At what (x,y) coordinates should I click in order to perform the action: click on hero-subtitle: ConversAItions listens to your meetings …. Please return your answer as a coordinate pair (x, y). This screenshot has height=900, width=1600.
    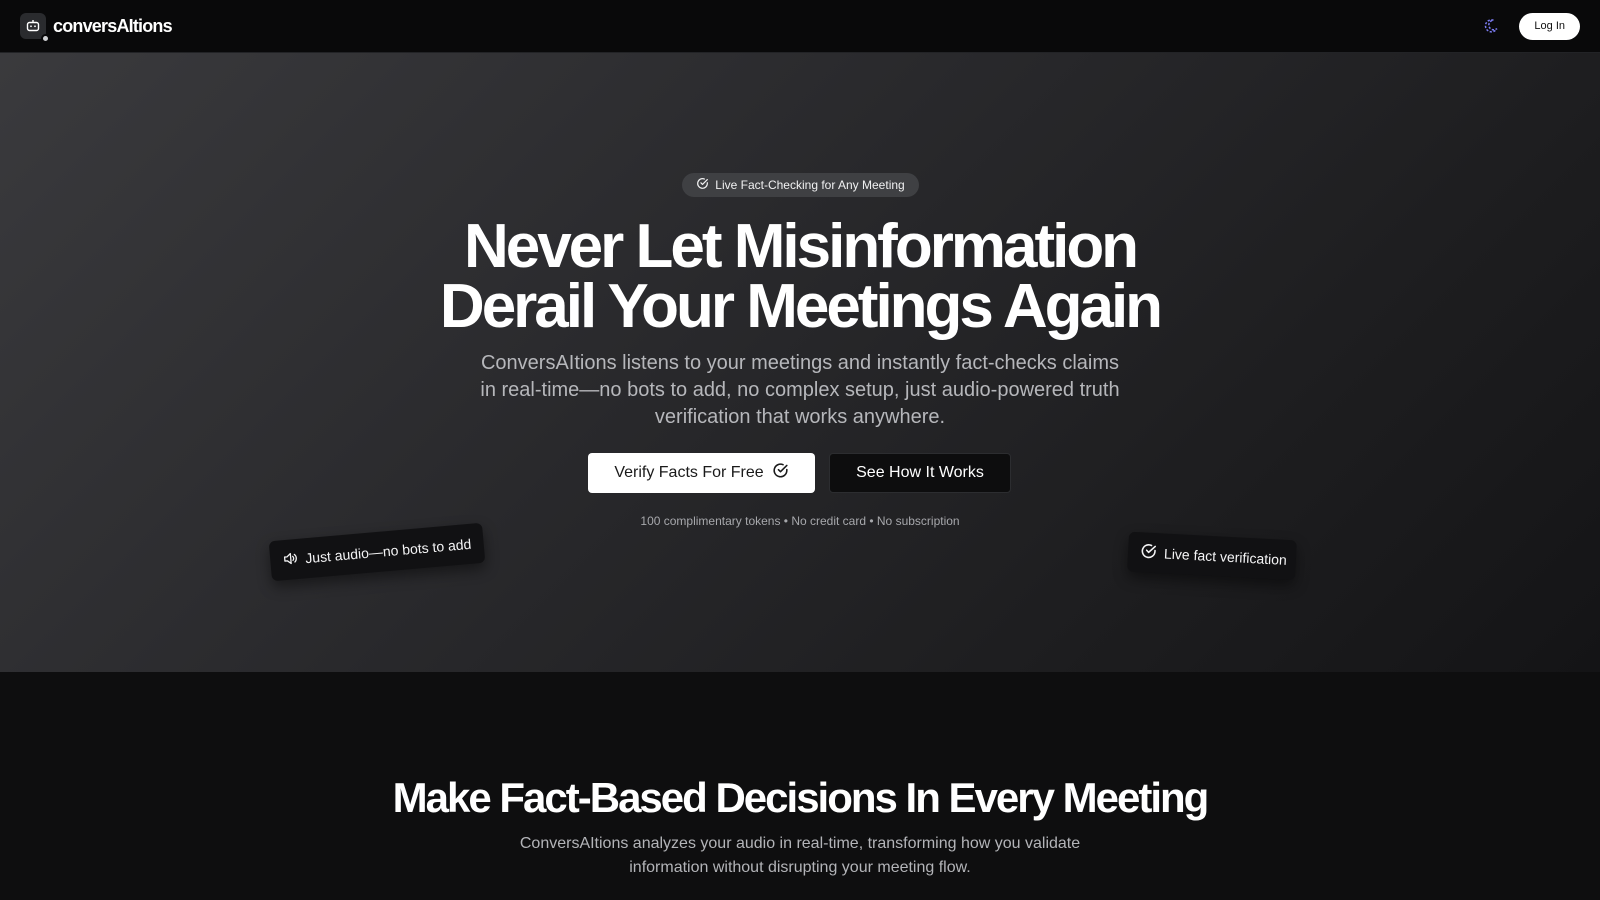
    Looking at the image, I should click on (800, 390).